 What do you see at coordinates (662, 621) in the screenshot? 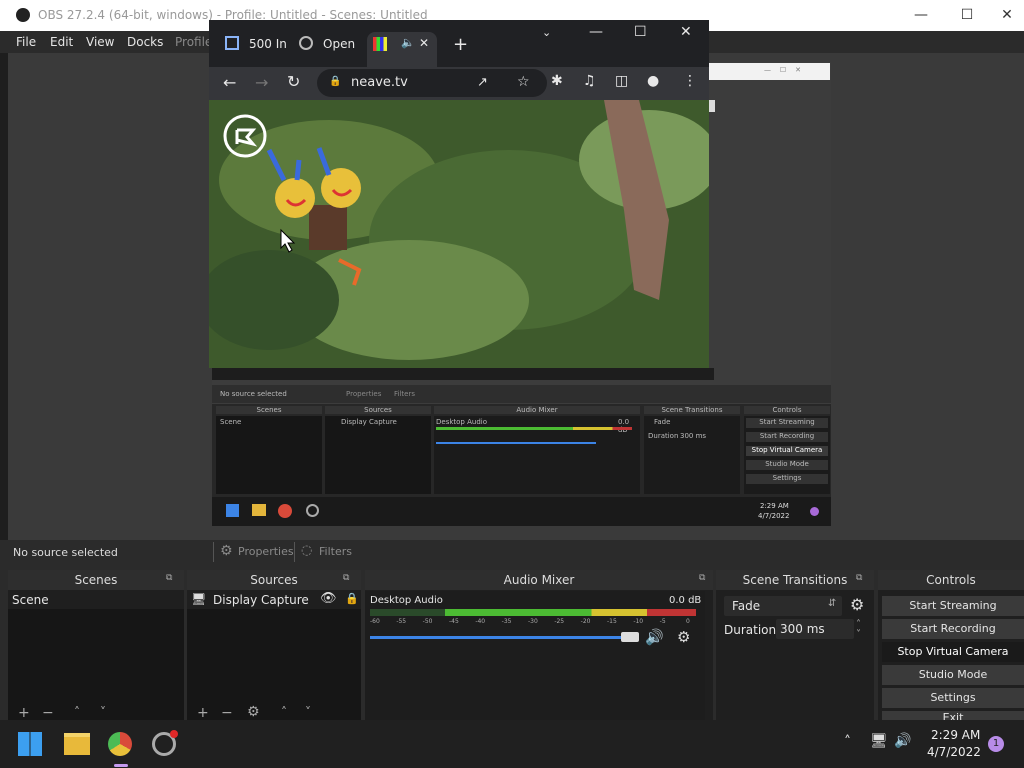
I see `meter-tick-label: -5` at bounding box center [662, 621].